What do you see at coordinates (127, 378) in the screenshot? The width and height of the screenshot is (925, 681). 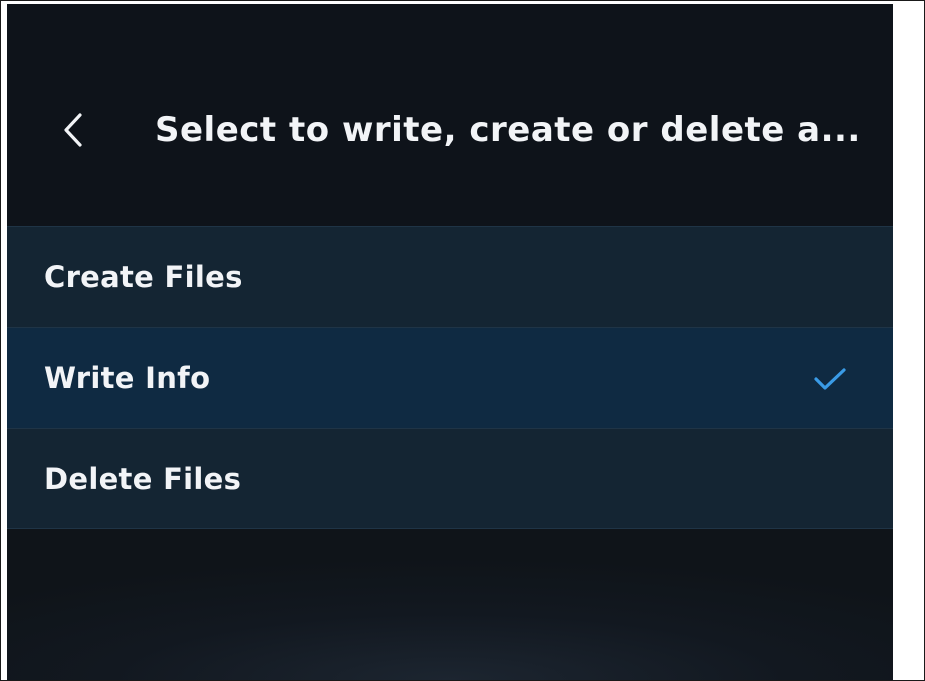 I see `option-label: Write Info` at bounding box center [127, 378].